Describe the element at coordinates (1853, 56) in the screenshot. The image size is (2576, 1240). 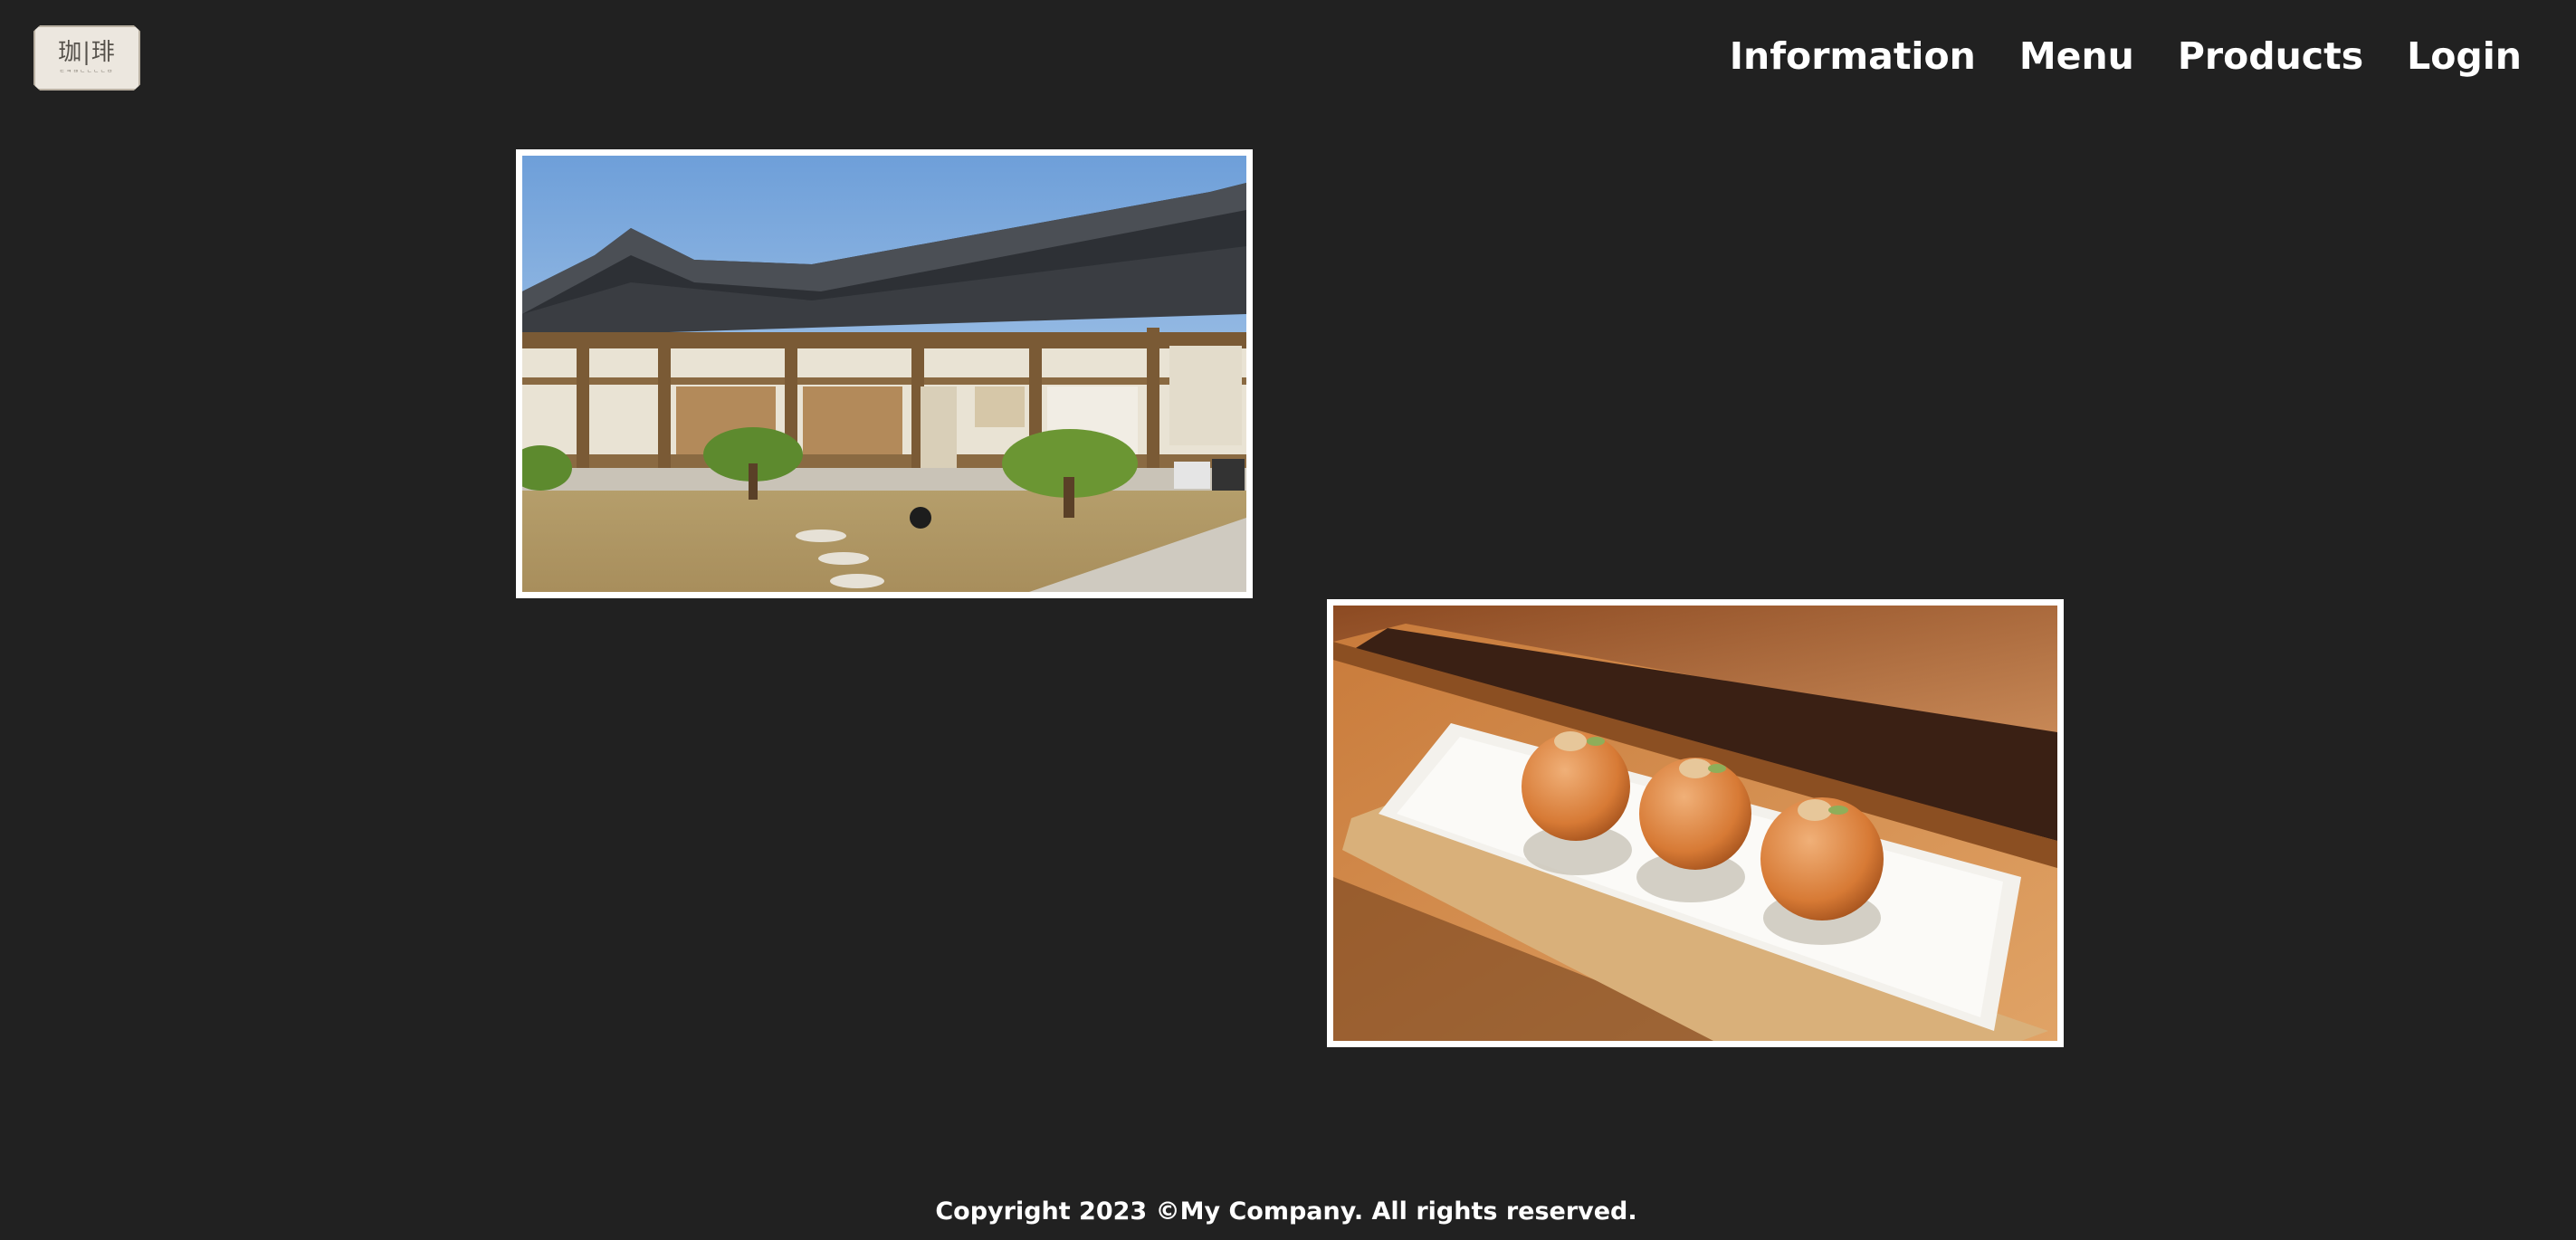
I see `nav-item-information: Information` at that location.